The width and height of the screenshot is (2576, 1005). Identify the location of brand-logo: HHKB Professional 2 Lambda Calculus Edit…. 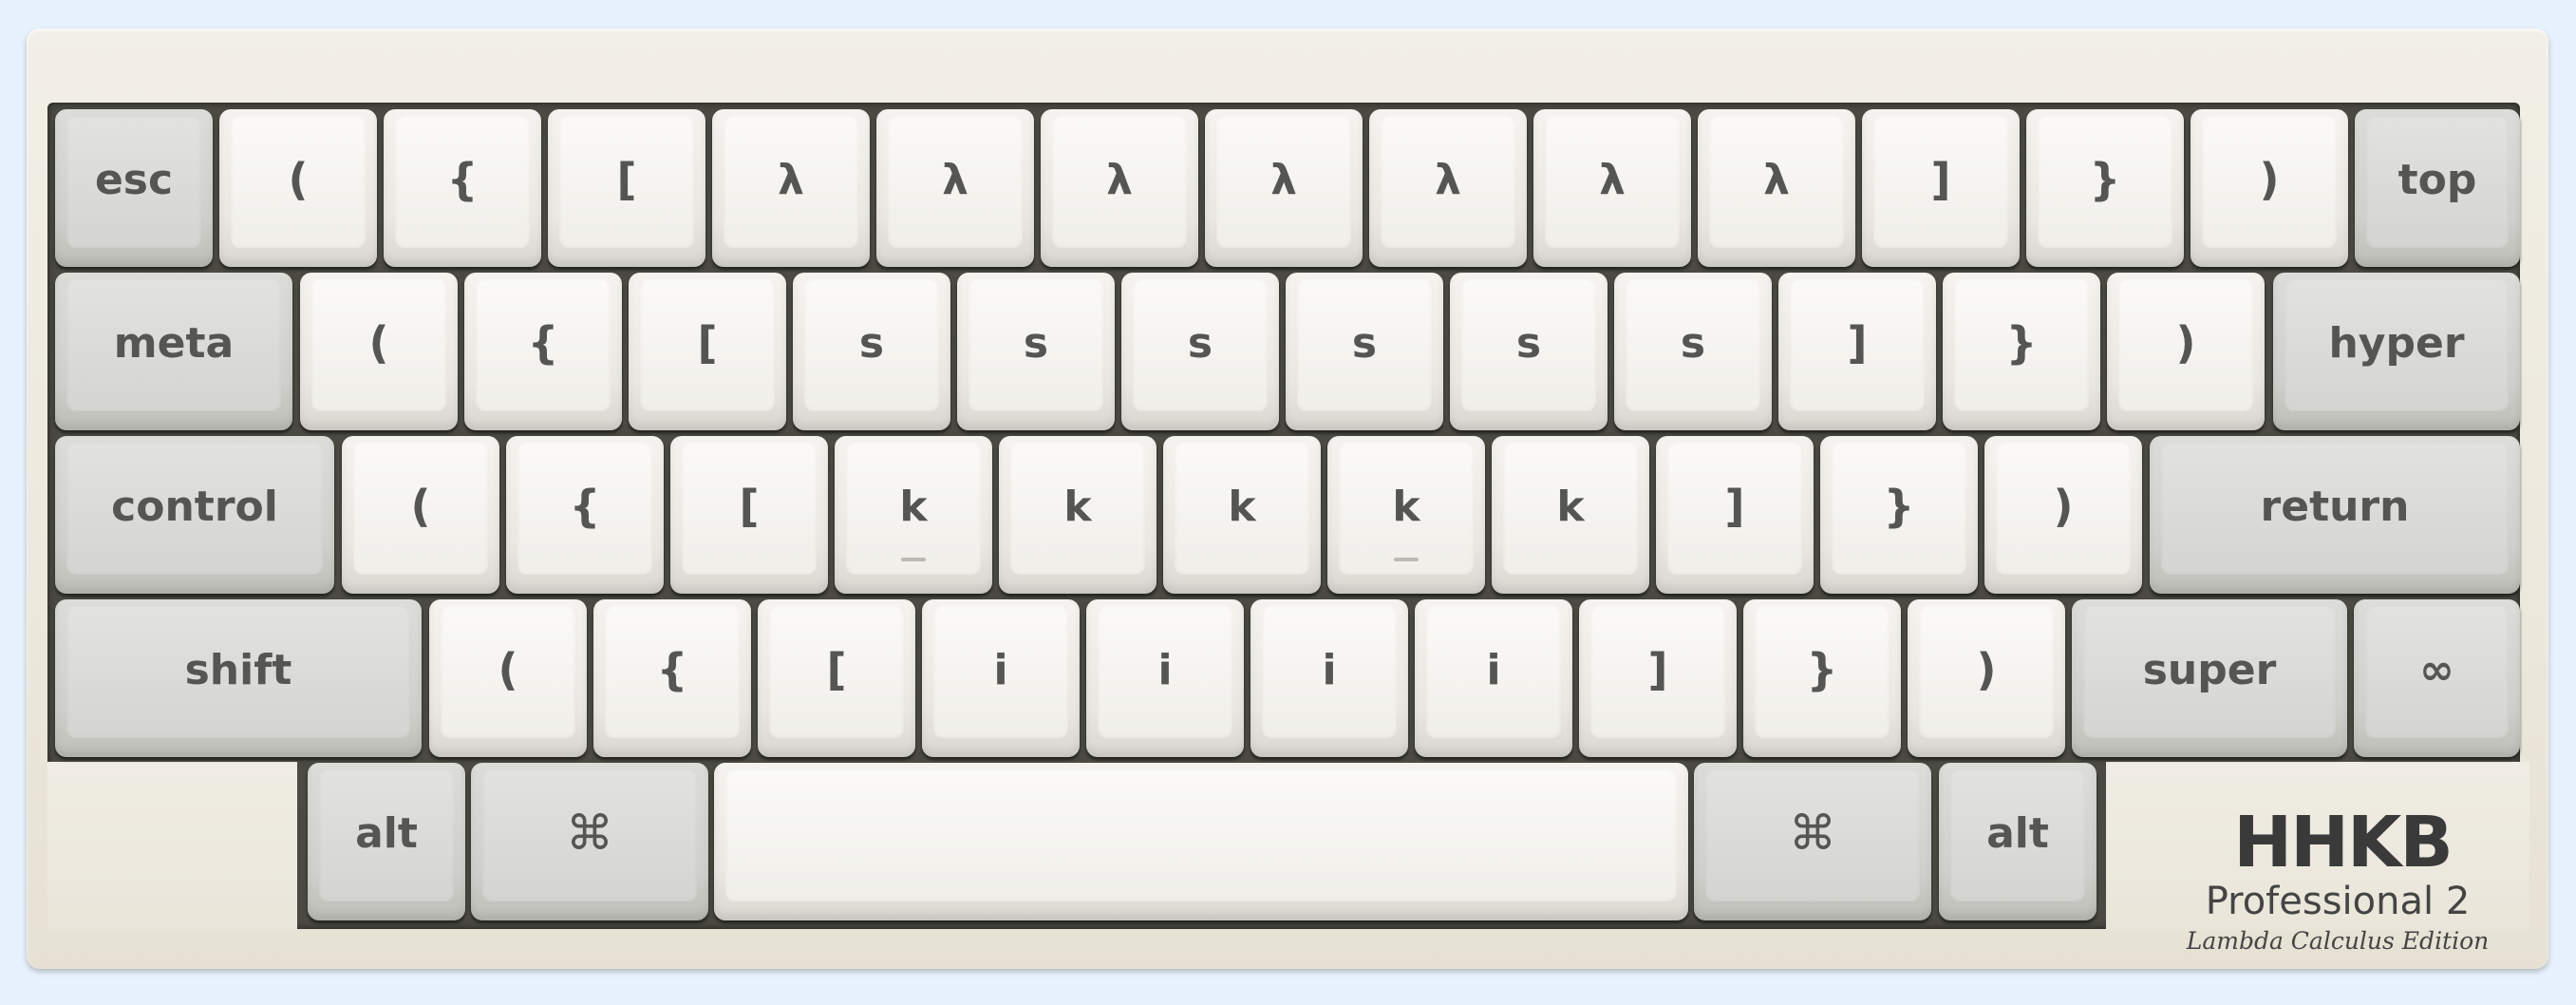
(2338, 883).